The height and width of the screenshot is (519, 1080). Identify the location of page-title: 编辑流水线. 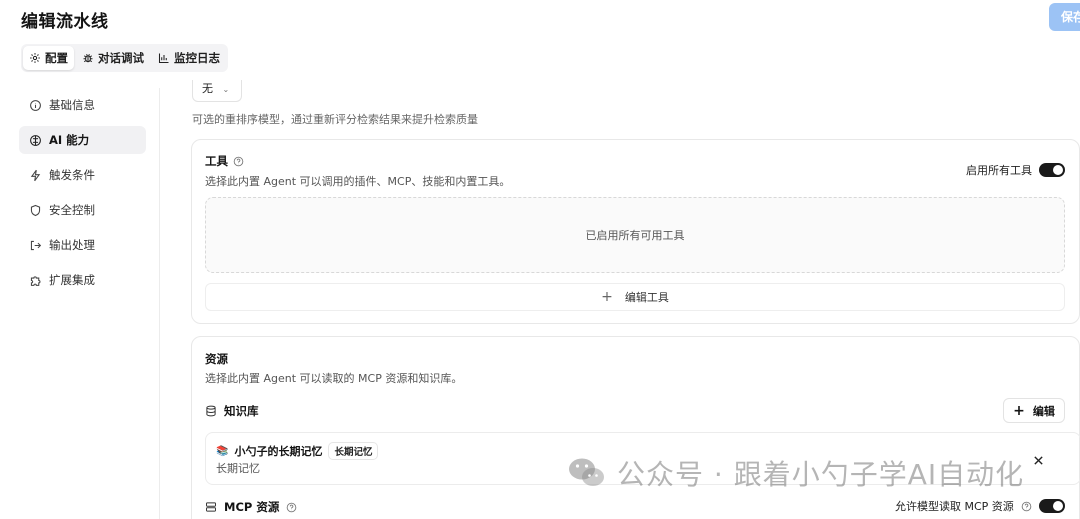
(65, 22).